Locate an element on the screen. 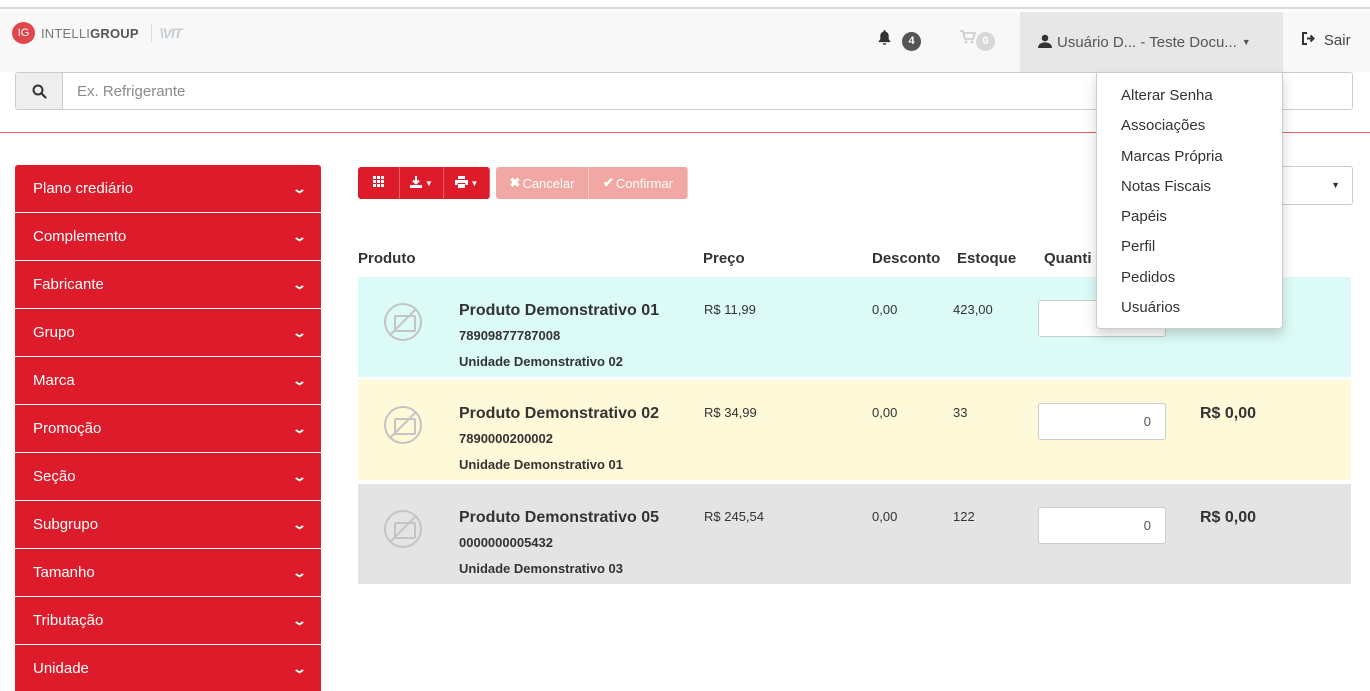  sidebar-item-label: Marca is located at coordinates (54, 380).